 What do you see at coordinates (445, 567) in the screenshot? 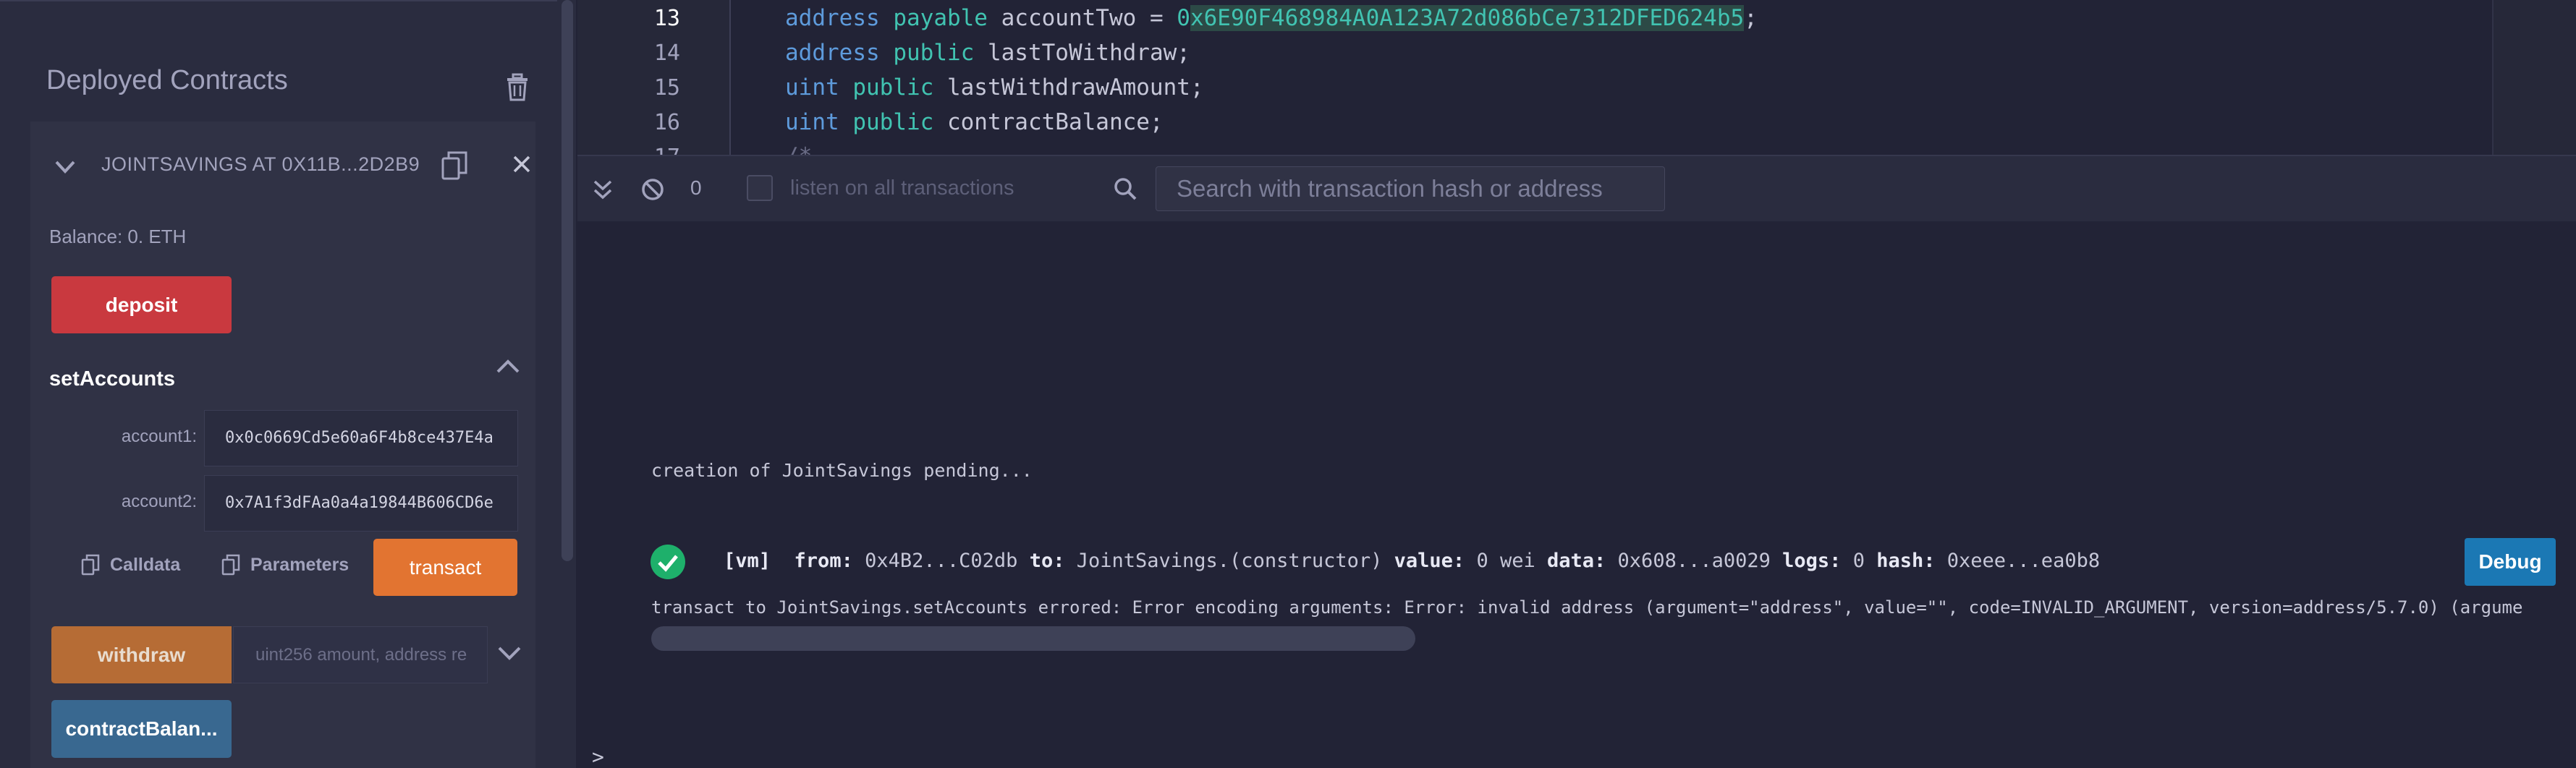
I see `transact-button: transact` at bounding box center [445, 567].